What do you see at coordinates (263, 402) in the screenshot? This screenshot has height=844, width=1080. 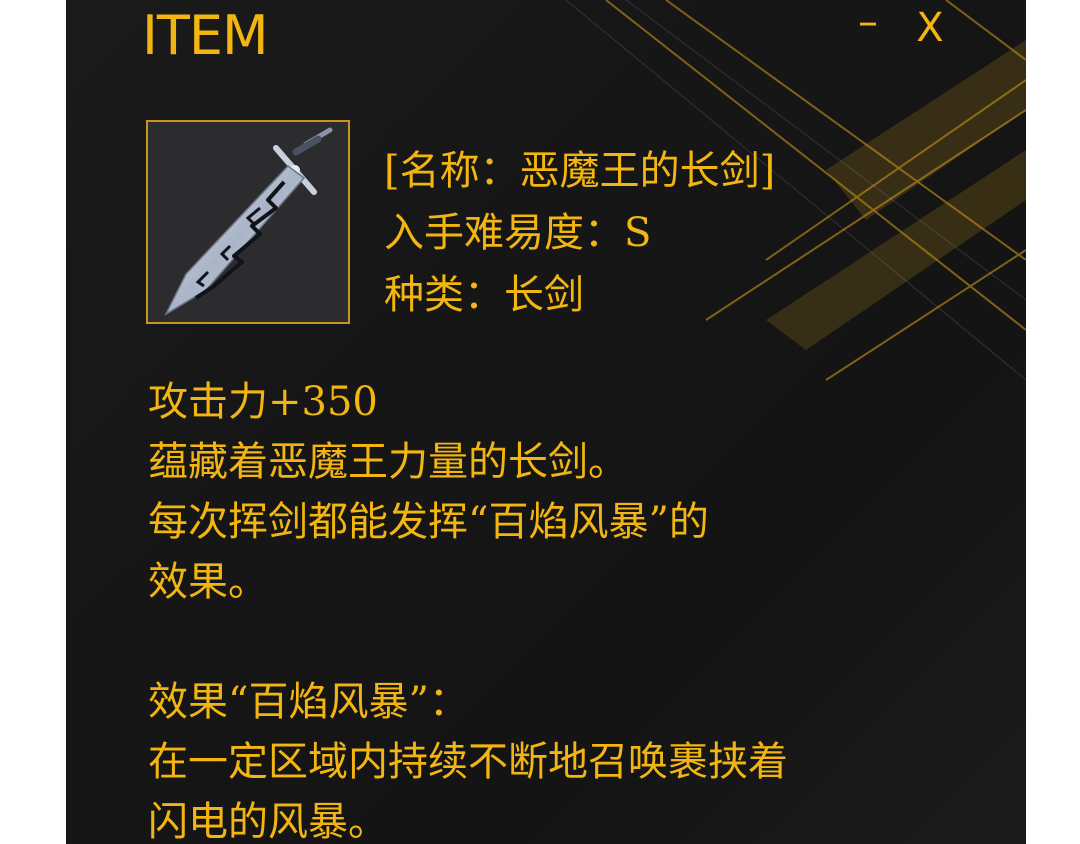 I see `attack-stat: 攻击力+350` at bounding box center [263, 402].